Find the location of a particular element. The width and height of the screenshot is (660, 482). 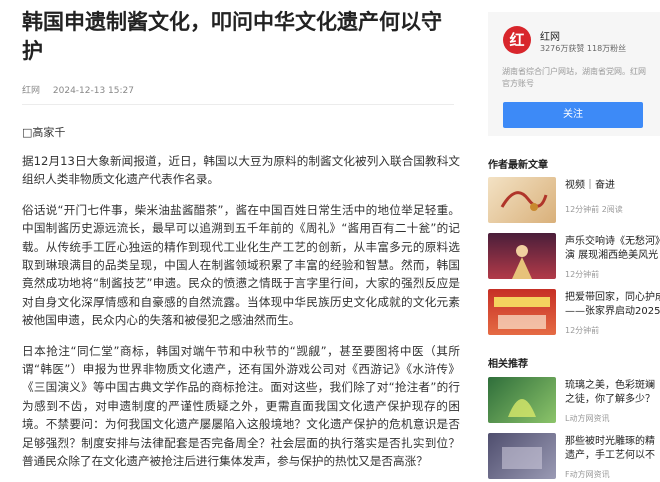

brush-art-icon is located at coordinates (524, 201).